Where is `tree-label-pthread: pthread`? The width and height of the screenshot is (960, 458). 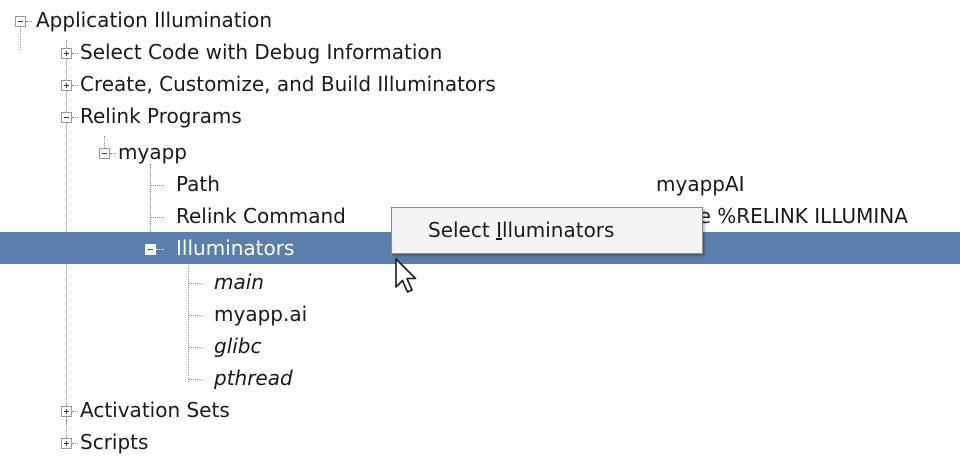
tree-label-pthread: pthread is located at coordinates (253, 378).